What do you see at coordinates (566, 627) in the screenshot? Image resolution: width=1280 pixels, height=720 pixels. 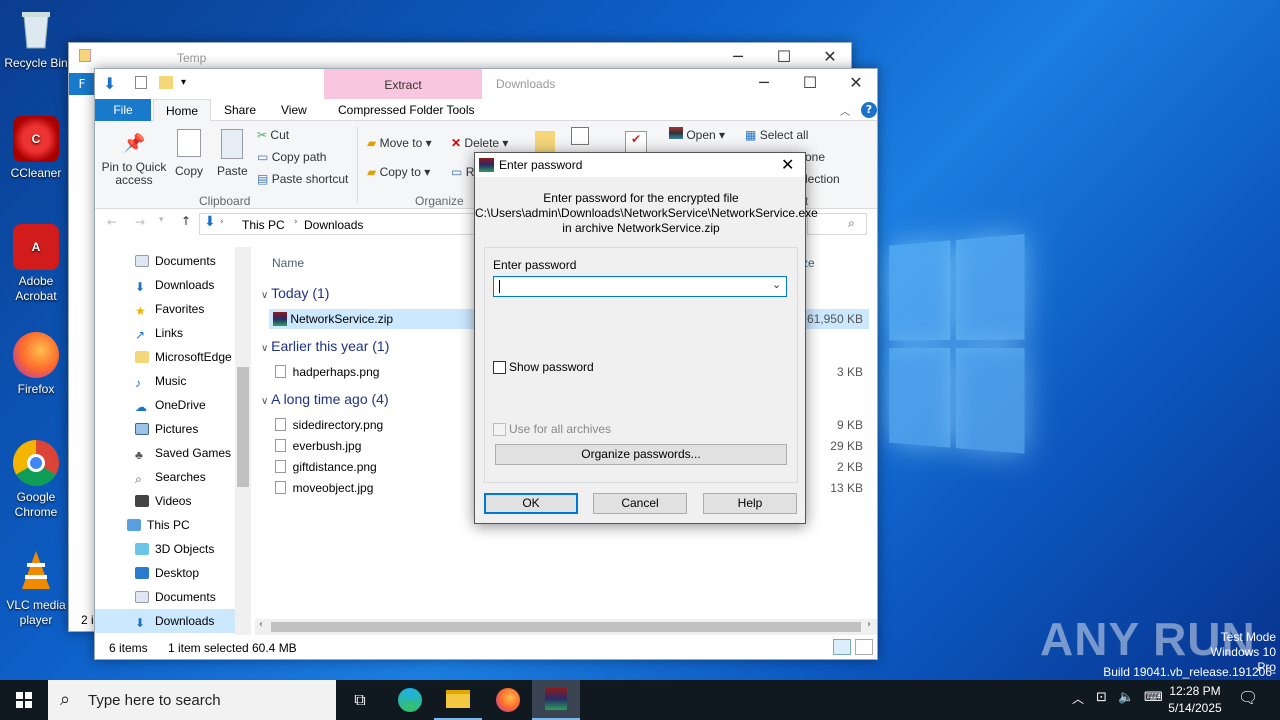 I see `horizontal-scrollbar: ‹ ›` at bounding box center [566, 627].